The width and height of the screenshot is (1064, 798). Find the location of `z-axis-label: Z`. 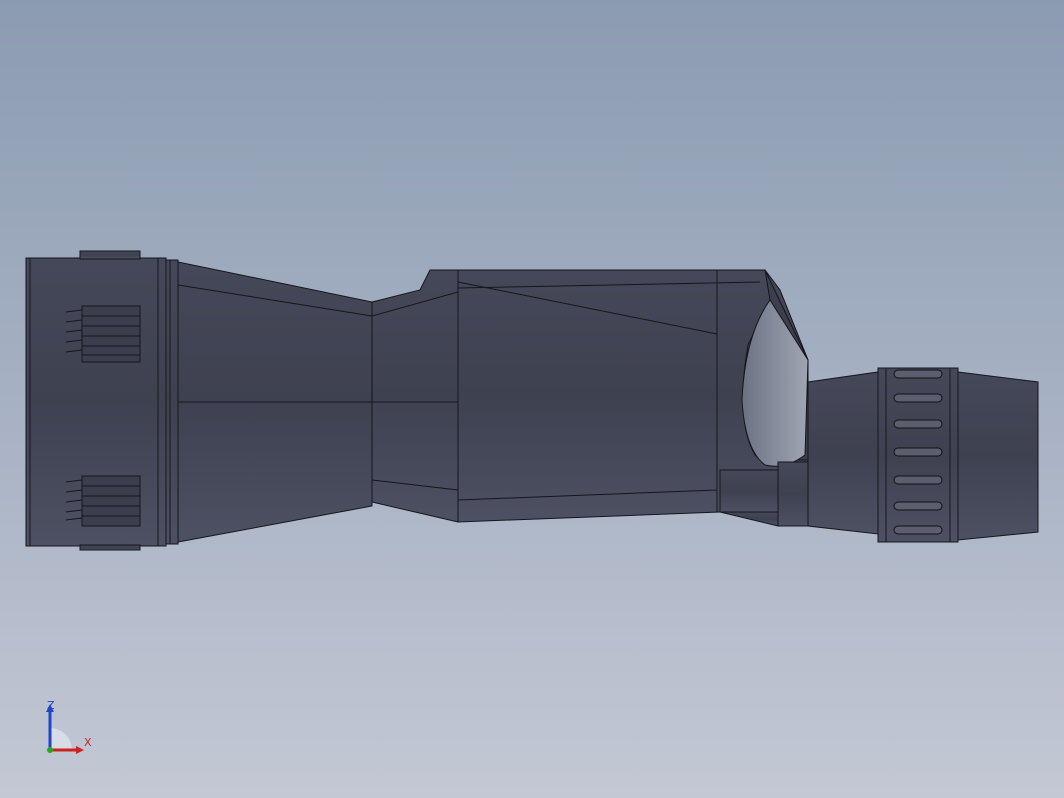

z-axis-label: Z is located at coordinates (51, 705).